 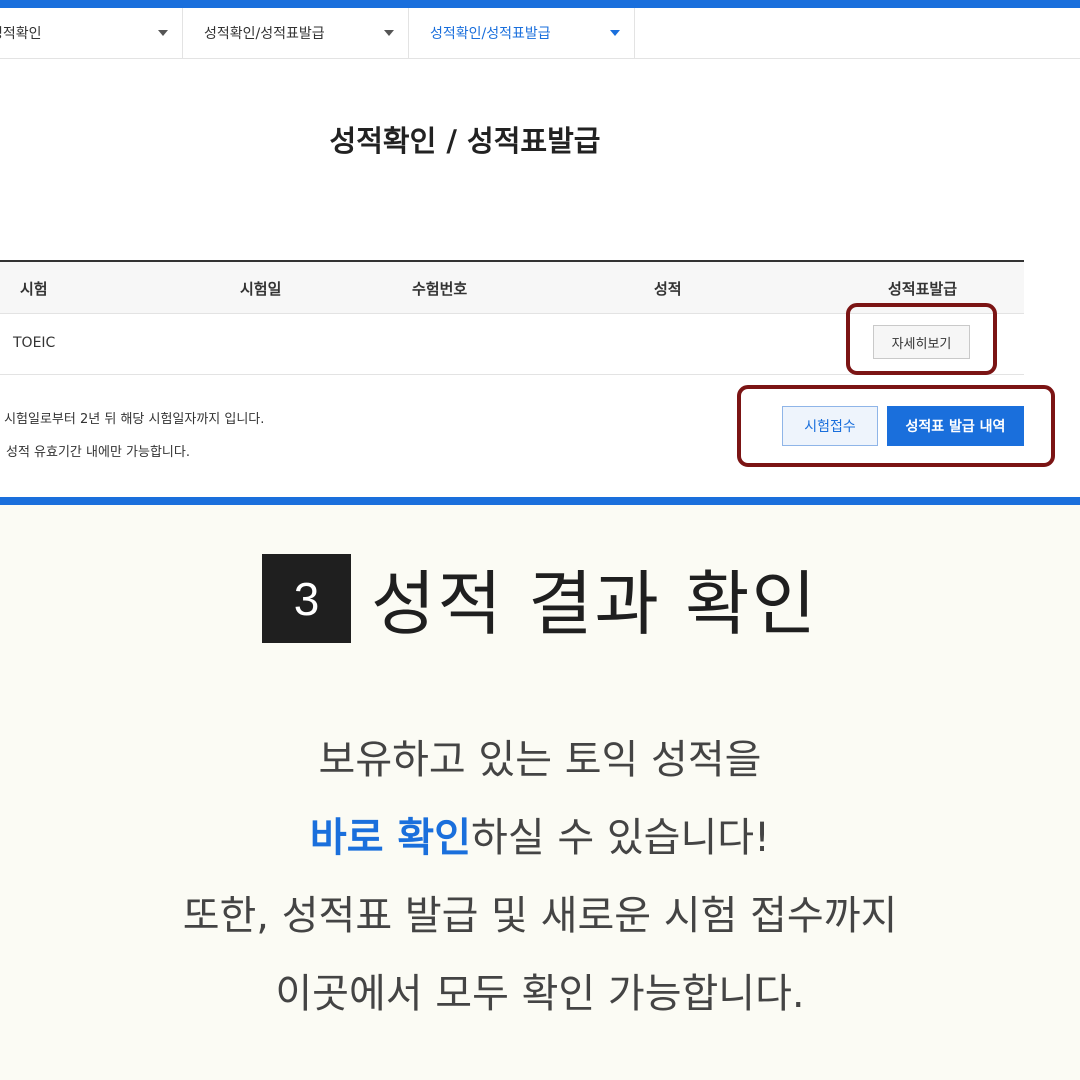 What do you see at coordinates (390, 838) in the screenshot?
I see `description-emphasis: 바로 확인` at bounding box center [390, 838].